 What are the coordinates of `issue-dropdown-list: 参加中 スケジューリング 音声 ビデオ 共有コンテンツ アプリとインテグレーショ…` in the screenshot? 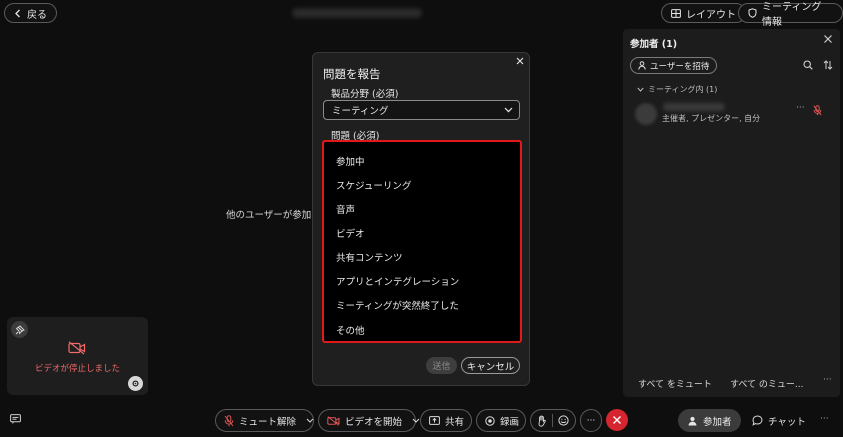 It's located at (422, 241).